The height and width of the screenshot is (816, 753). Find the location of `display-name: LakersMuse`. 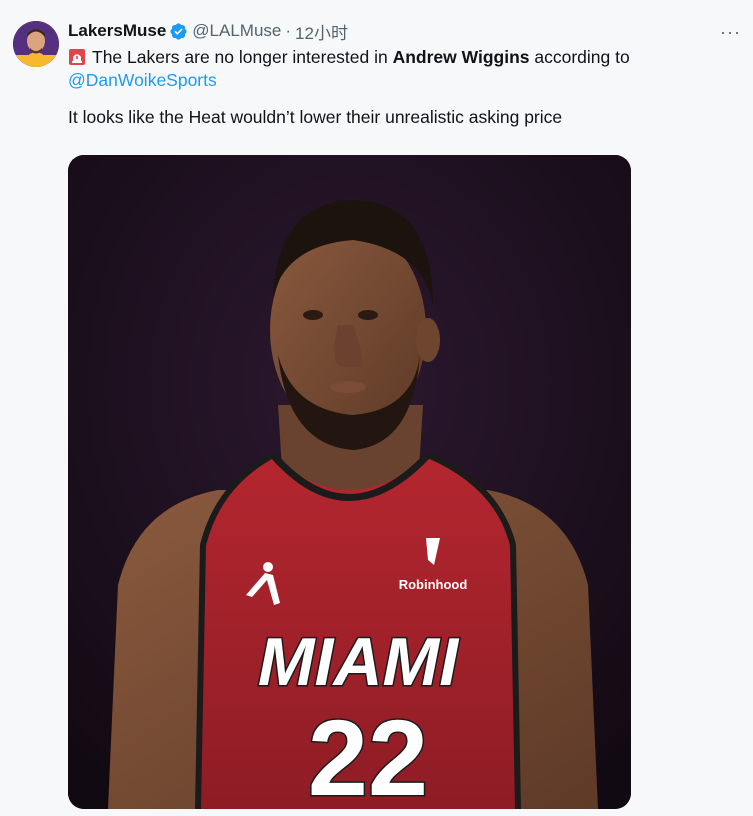

display-name: LakersMuse is located at coordinates (117, 31).